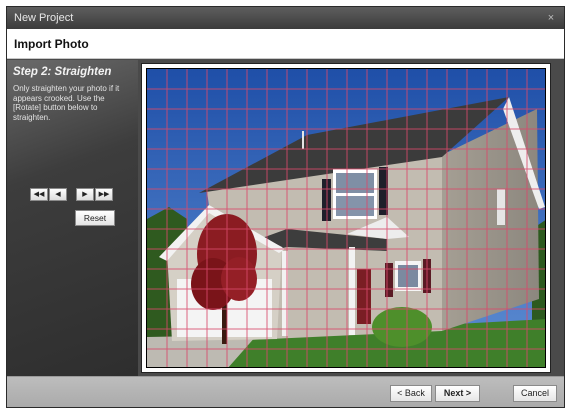 Image resolution: width=569 pixels, height=408 pixels. I want to click on close-icon: ×, so click(551, 18).